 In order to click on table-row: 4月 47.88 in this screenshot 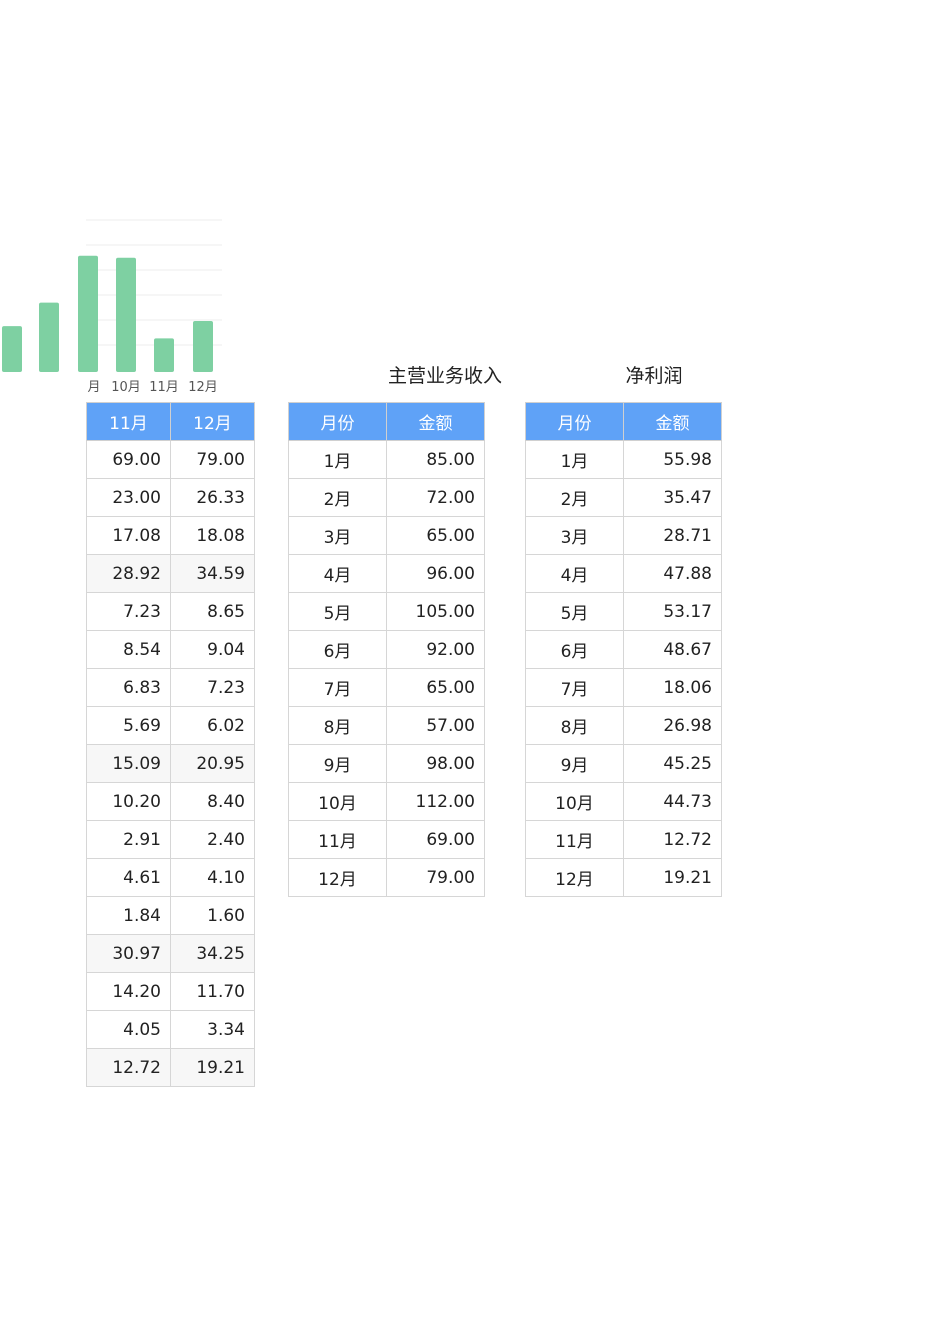, I will do `click(623, 573)`.